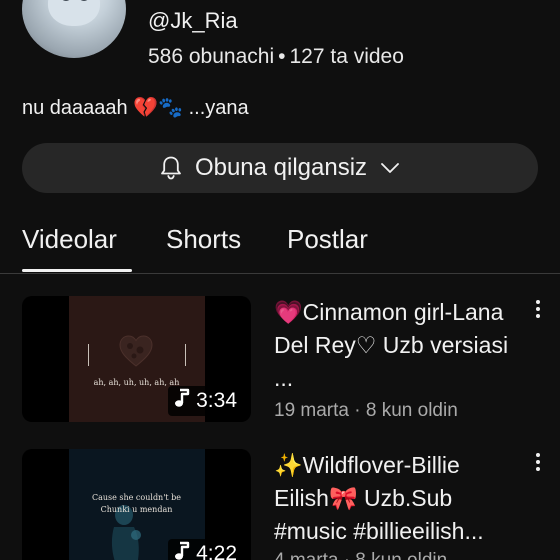  Describe the element at coordinates (203, 246) in the screenshot. I see `tab-shorts: Shorts` at that location.